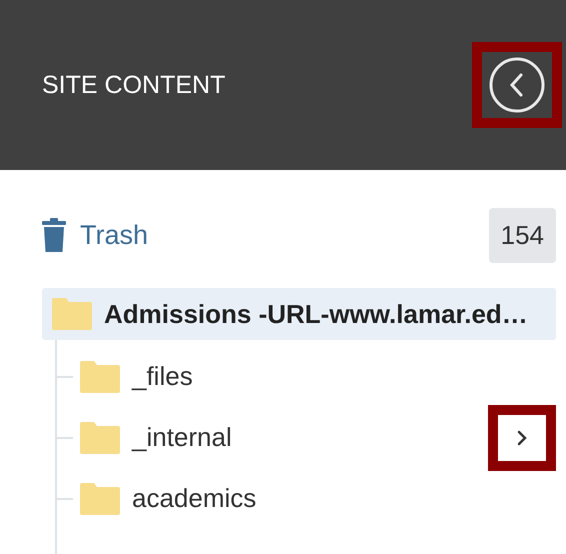 Image resolution: width=566 pixels, height=554 pixels. I want to click on folder-name: academics, so click(344, 498).